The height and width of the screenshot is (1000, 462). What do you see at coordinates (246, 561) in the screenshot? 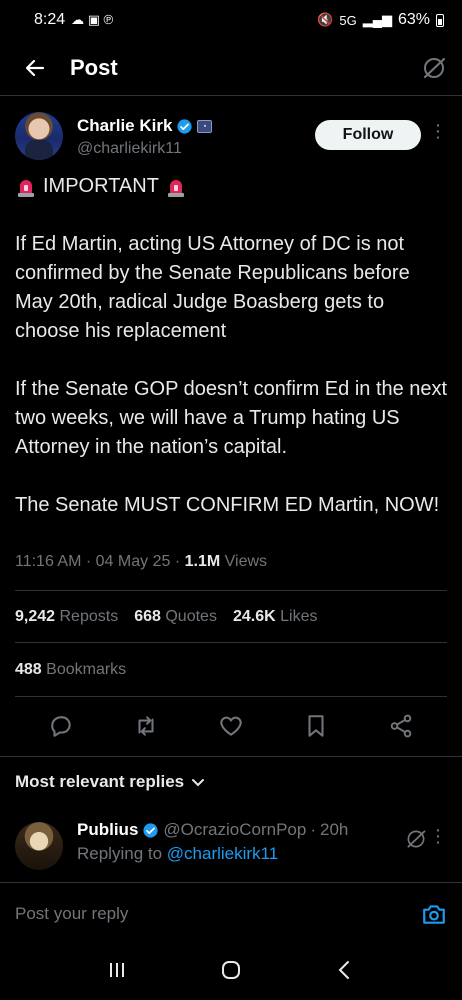
I see `views-label: Views` at bounding box center [246, 561].